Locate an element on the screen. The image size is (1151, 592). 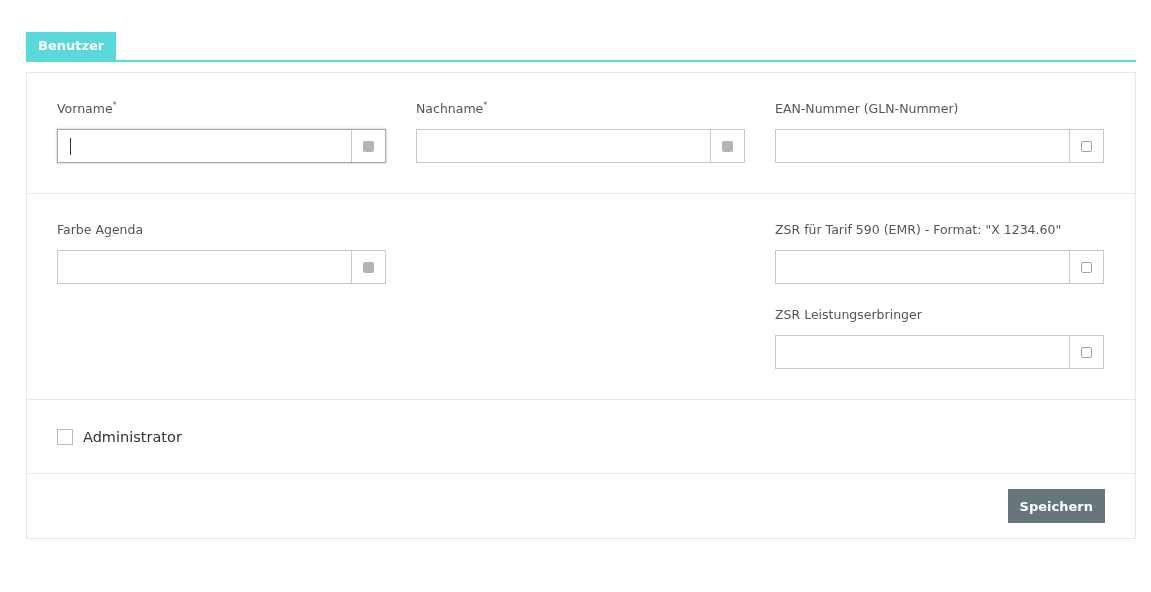
field-label: EAN-Nummer (GLN-Nummer) is located at coordinates (867, 109).